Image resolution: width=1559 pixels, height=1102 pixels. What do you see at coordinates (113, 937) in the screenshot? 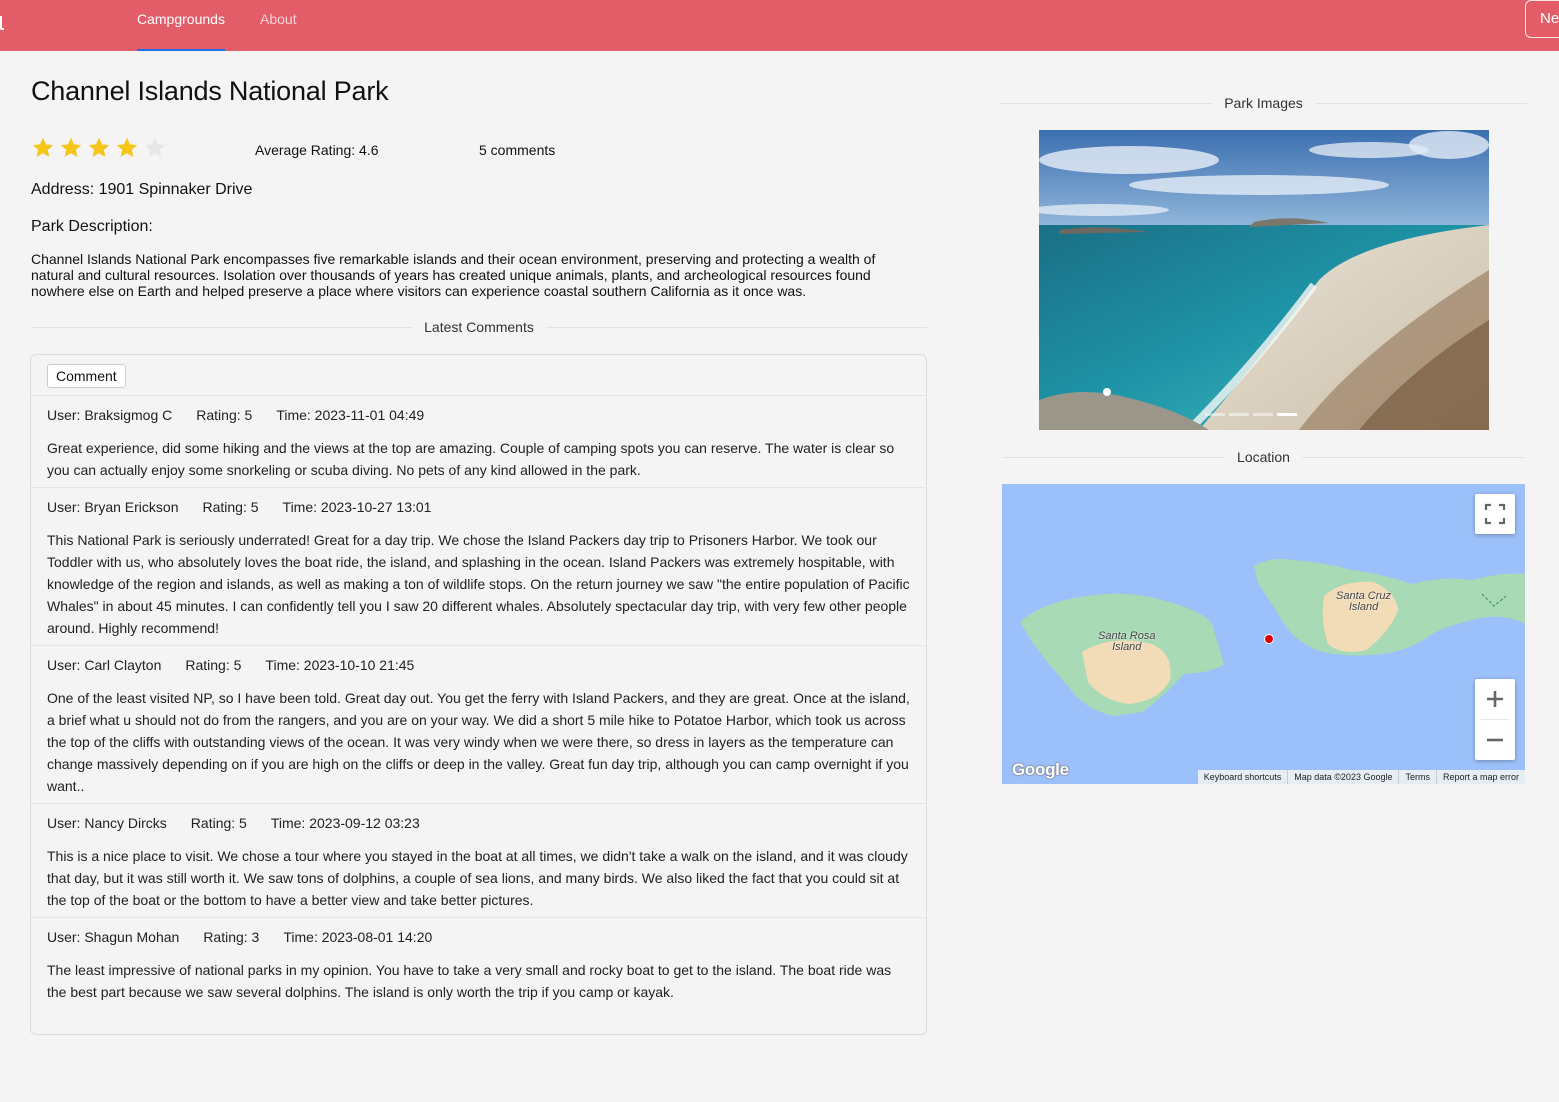
I see `comment-user: User: Shagun Mohan` at bounding box center [113, 937].